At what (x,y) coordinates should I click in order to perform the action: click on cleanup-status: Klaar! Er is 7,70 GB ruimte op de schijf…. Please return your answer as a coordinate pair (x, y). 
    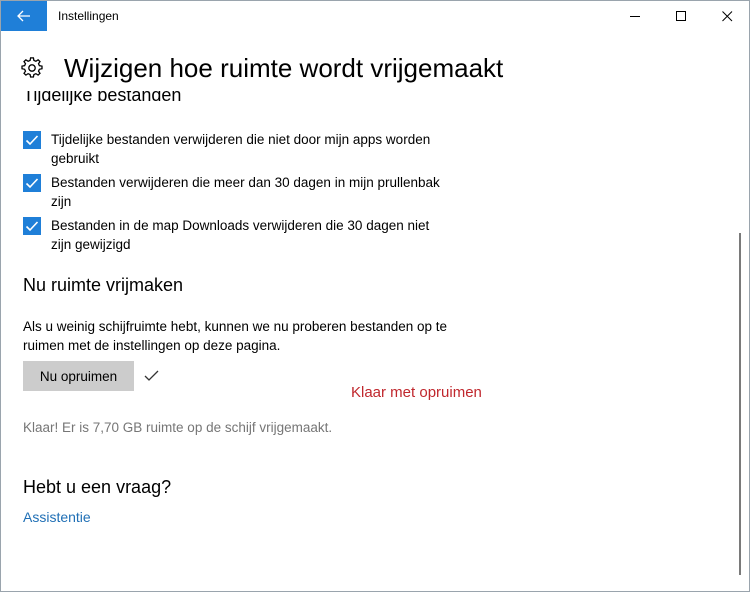
    Looking at the image, I should click on (178, 427).